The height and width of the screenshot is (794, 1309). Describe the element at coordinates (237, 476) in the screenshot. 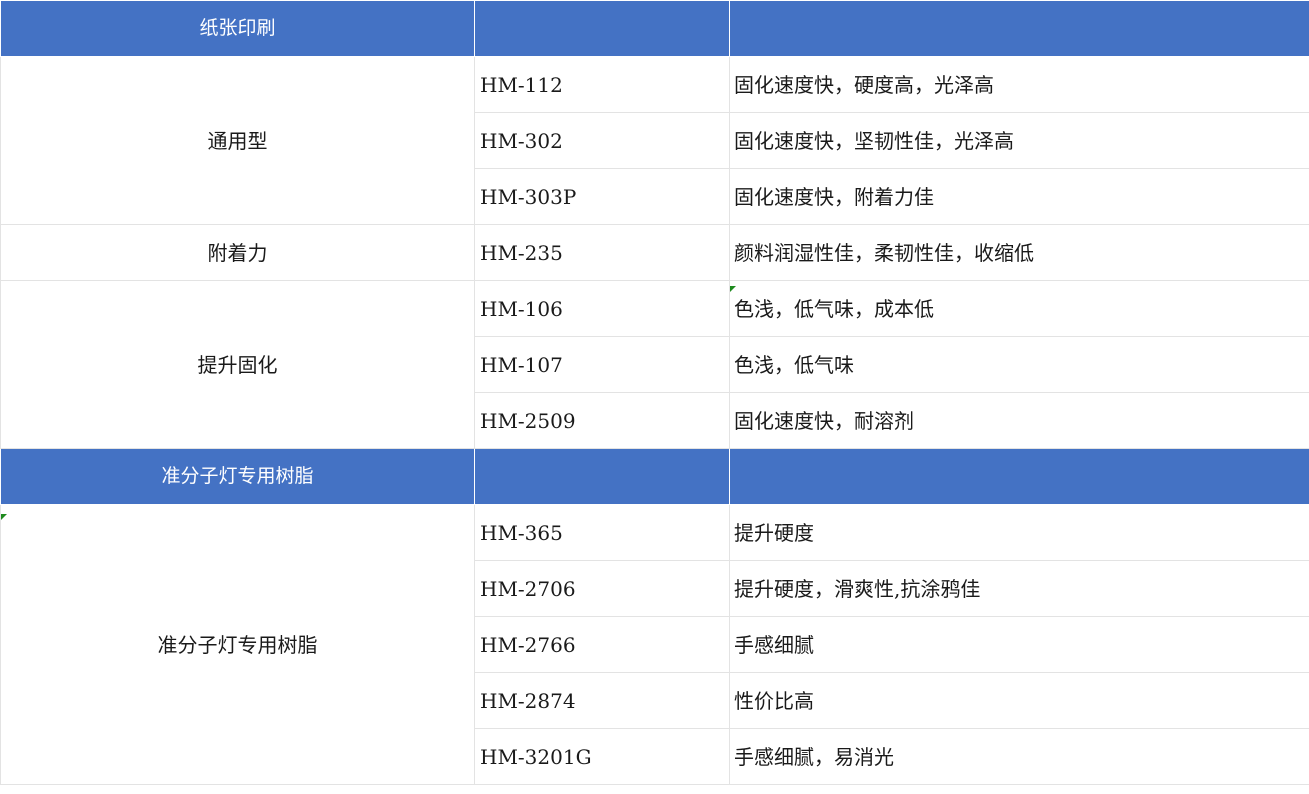

I see `section-title-cell: 准分子灯专用树脂` at that location.